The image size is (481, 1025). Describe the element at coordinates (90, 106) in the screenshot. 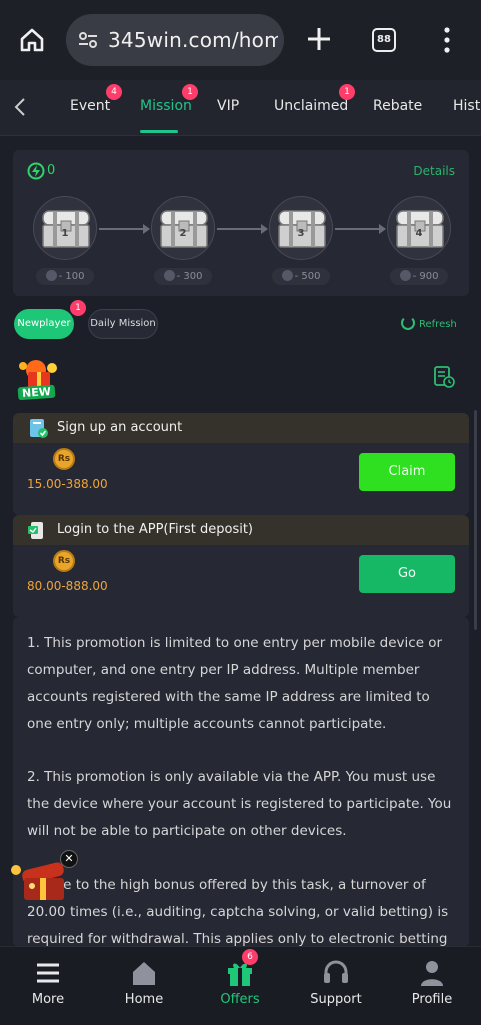

I see `tab-event: Event` at that location.